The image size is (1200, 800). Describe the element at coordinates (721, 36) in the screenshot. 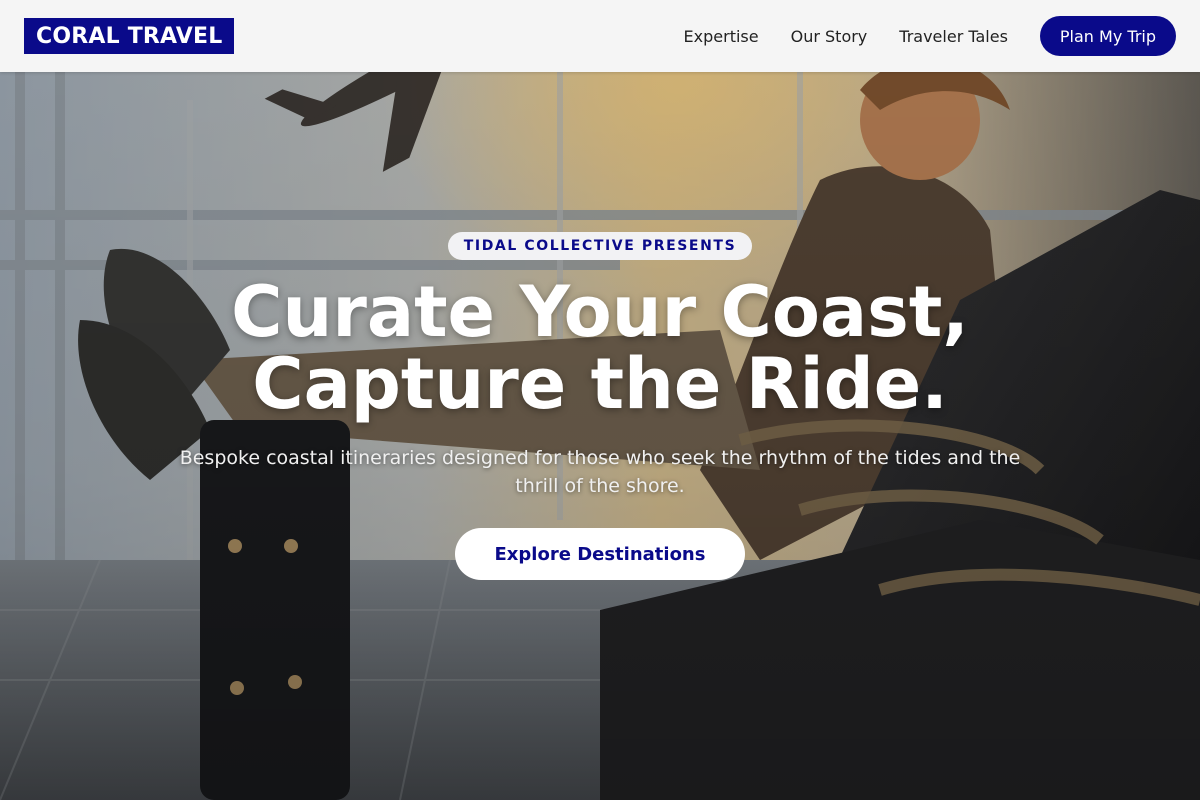

I see `nav-link-expertise: Expertise` at that location.